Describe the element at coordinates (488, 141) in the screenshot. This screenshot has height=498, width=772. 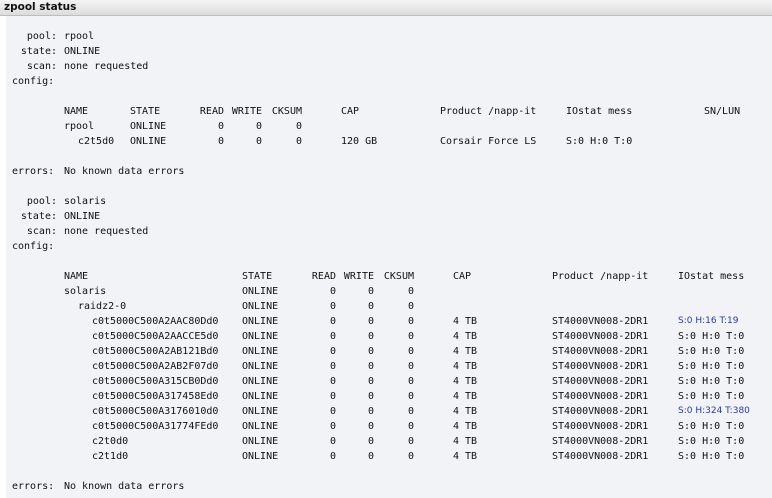
I see `disk-product: Corsair Force LS` at that location.